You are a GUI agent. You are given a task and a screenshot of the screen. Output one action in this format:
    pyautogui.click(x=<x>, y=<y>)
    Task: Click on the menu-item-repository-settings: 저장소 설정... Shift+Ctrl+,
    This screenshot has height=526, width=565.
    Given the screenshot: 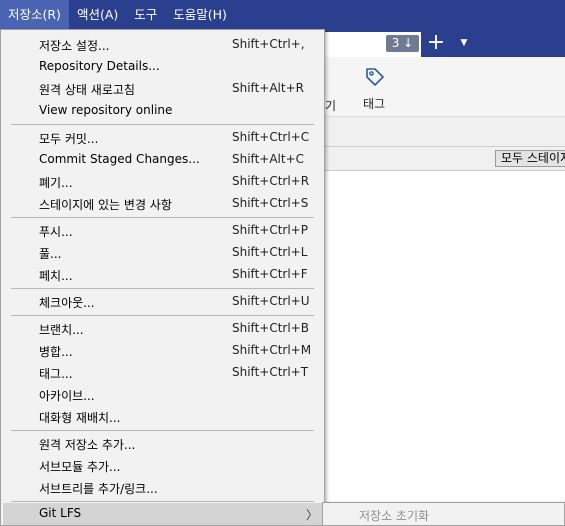 What is the action you would take?
    pyautogui.click(x=163, y=45)
    